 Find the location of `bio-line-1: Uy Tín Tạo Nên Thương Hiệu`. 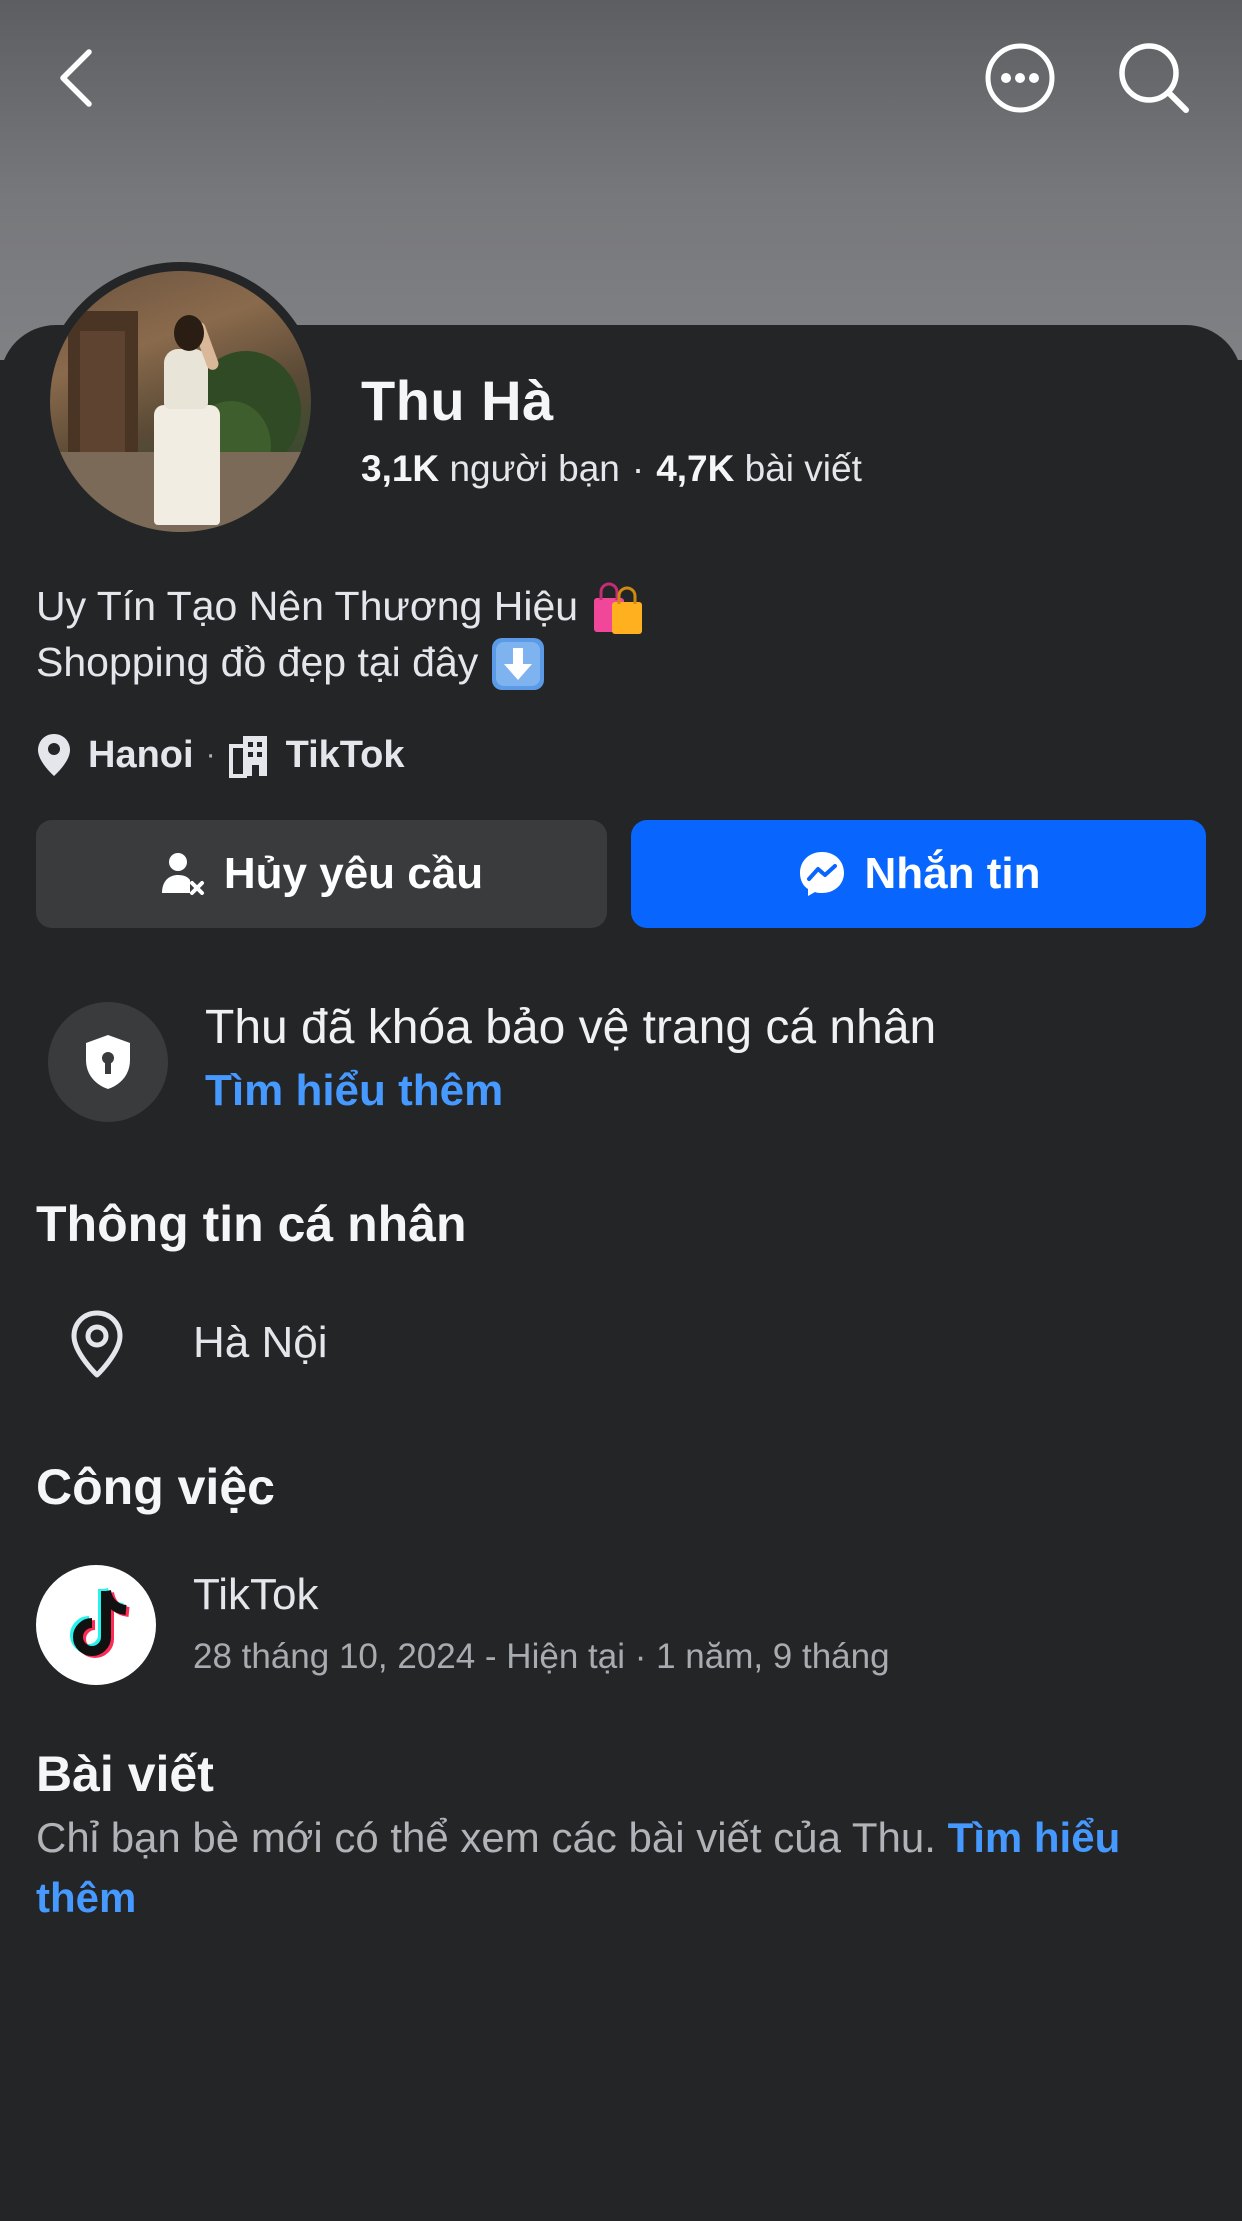

bio-line-1: Uy Tín Tạo Nên Thương Hiệu is located at coordinates (307, 606).